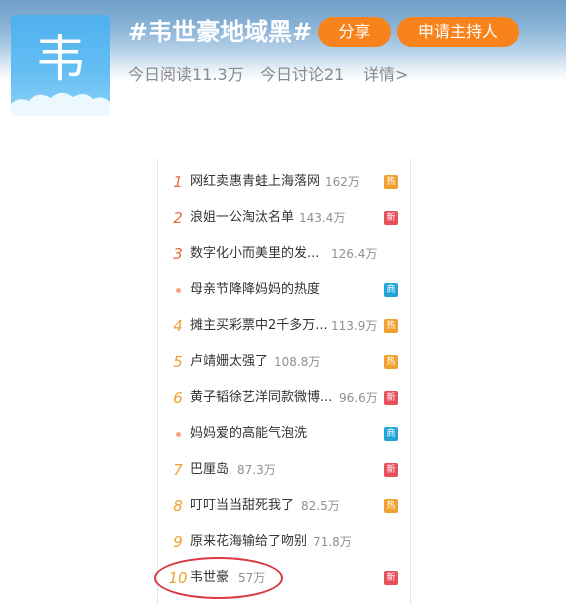  Describe the element at coordinates (322, 218) in the screenshot. I see `heat-count: 143.4万` at that location.